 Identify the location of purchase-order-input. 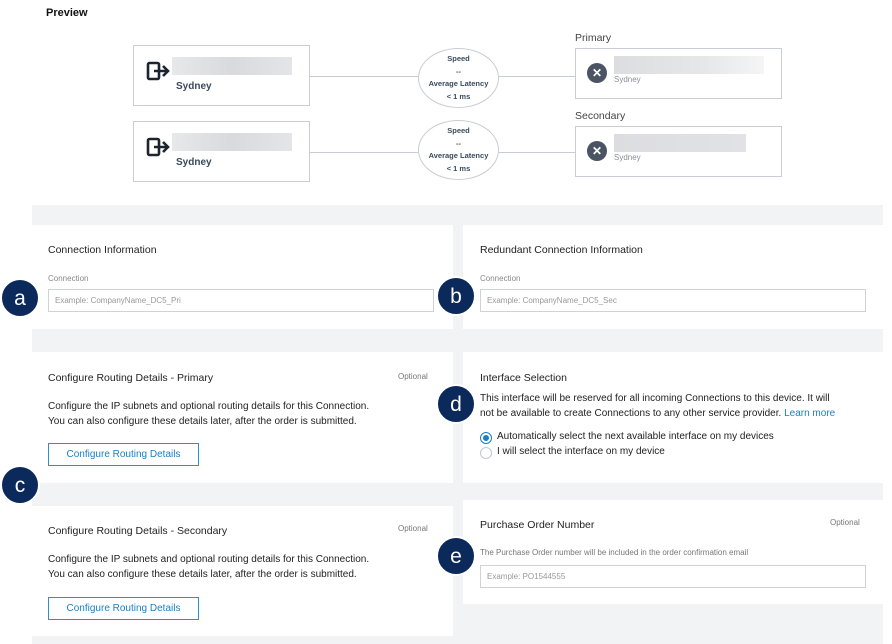
(673, 576).